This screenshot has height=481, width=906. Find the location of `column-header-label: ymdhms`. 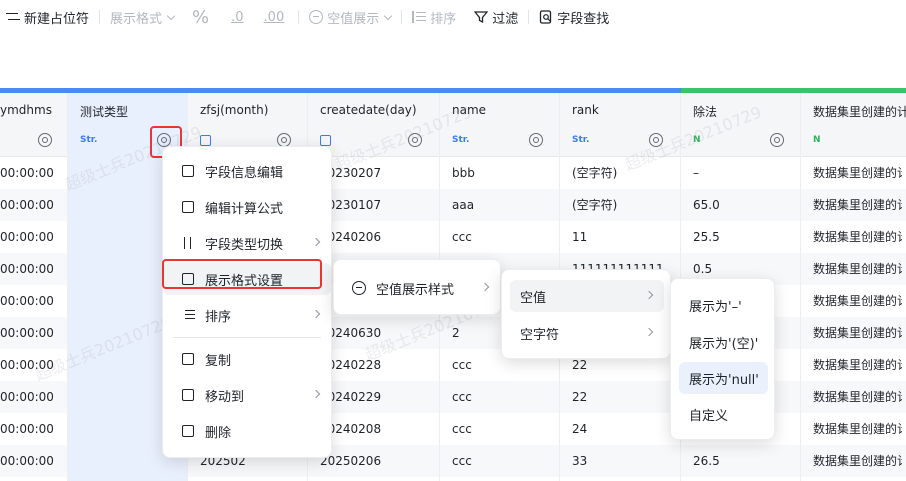

column-header-label: ymdhms is located at coordinates (26, 110).